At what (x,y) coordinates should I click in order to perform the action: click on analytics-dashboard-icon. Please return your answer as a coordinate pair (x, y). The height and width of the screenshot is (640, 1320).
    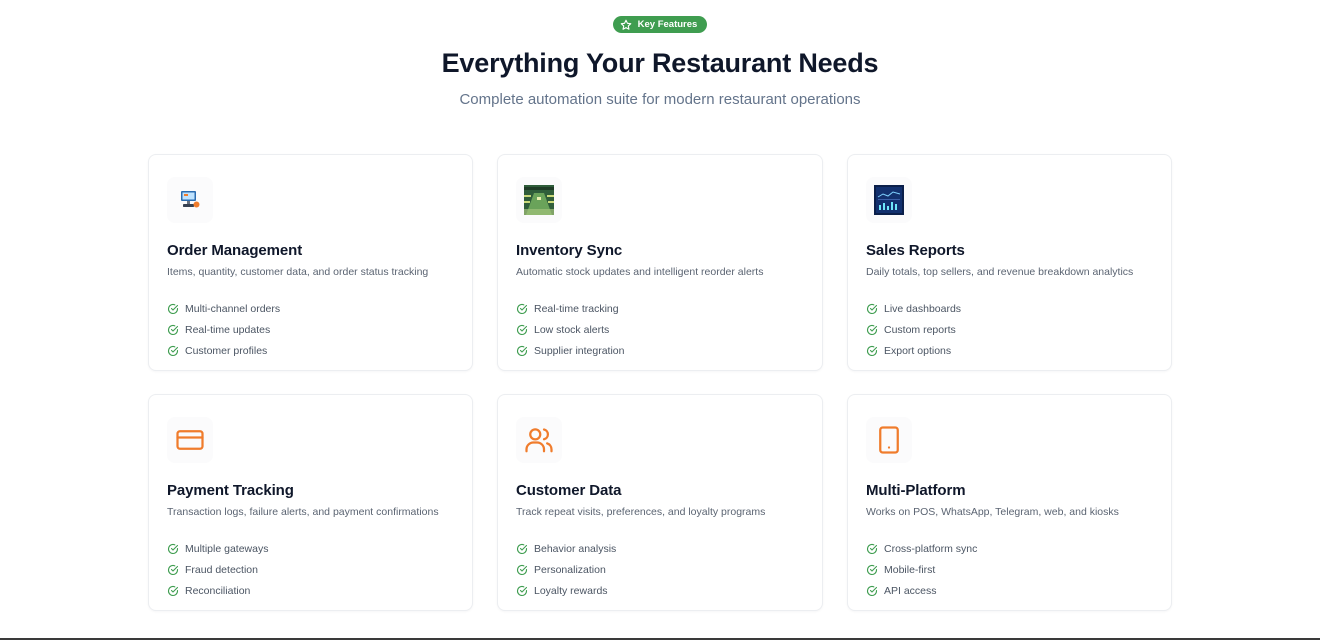
    Looking at the image, I should click on (889, 200).